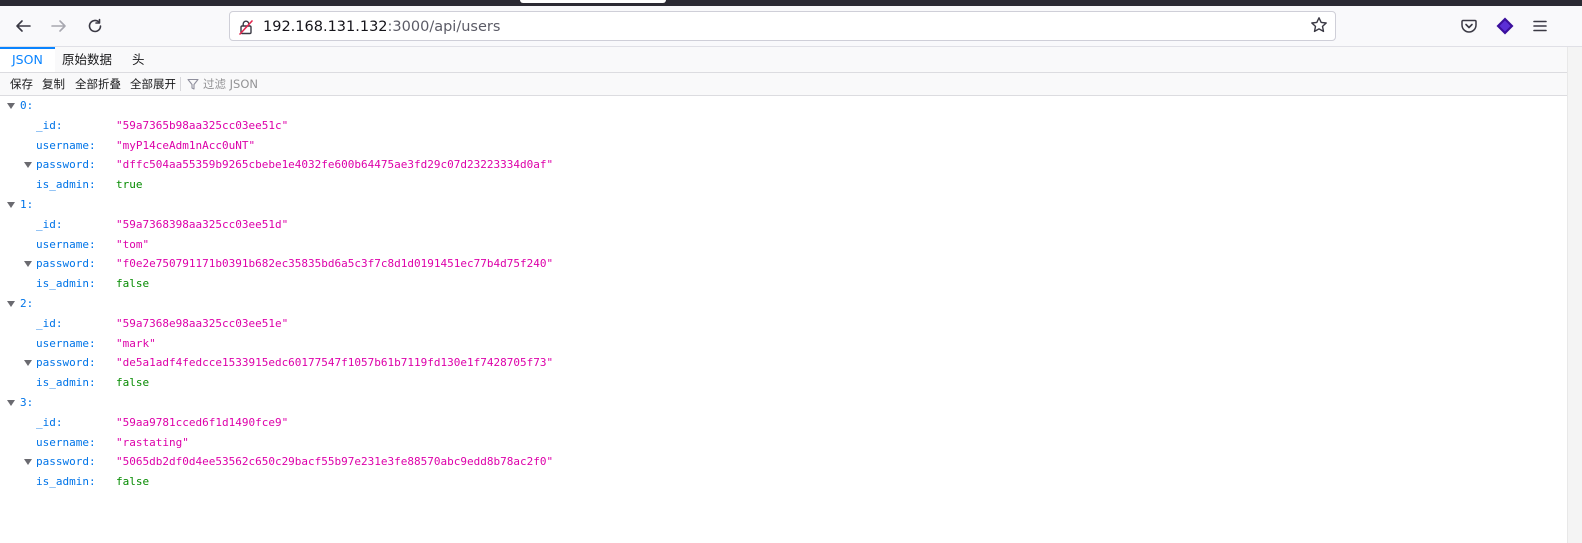  Describe the element at coordinates (27, 105) in the screenshot. I see `item-index: 0:` at that location.